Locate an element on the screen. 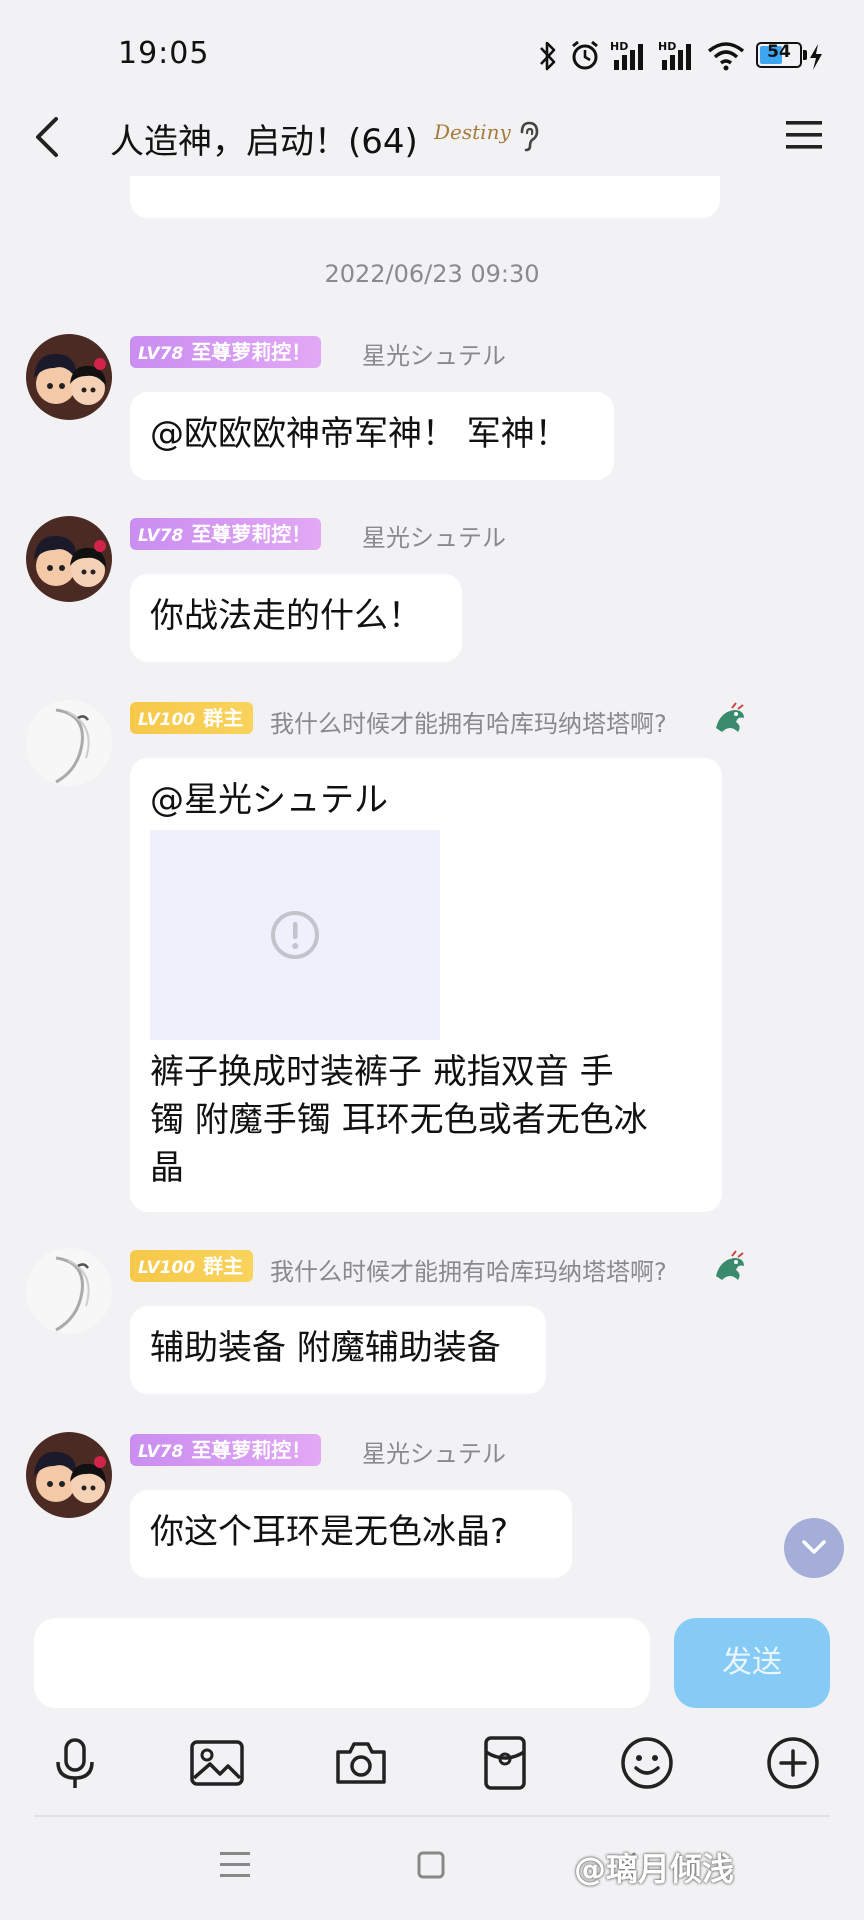  alarm-icon is located at coordinates (585, 55).